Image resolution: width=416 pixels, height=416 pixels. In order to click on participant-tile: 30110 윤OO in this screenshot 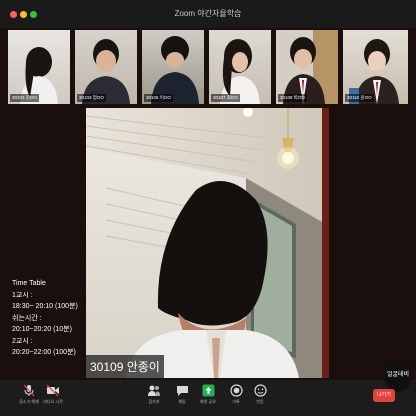, I will do `click(375, 67)`.